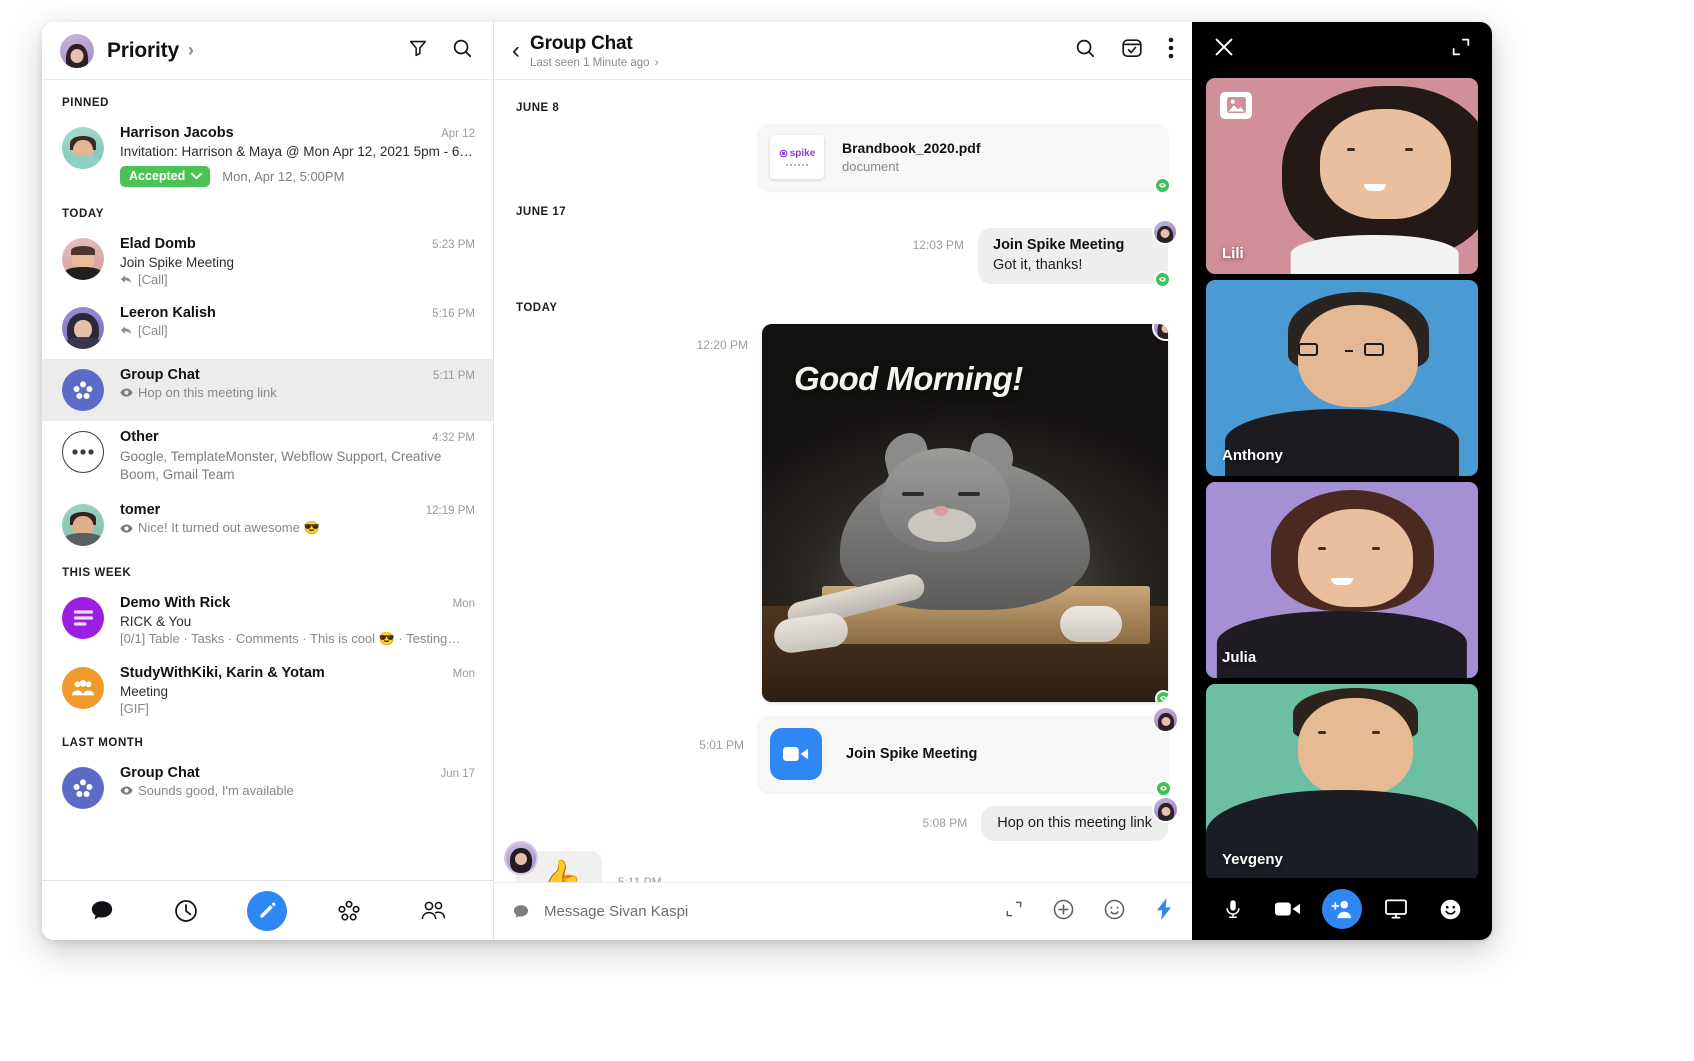 The image size is (1694, 1061). I want to click on message-reaction: 👍 5:11 PM, so click(836, 861).